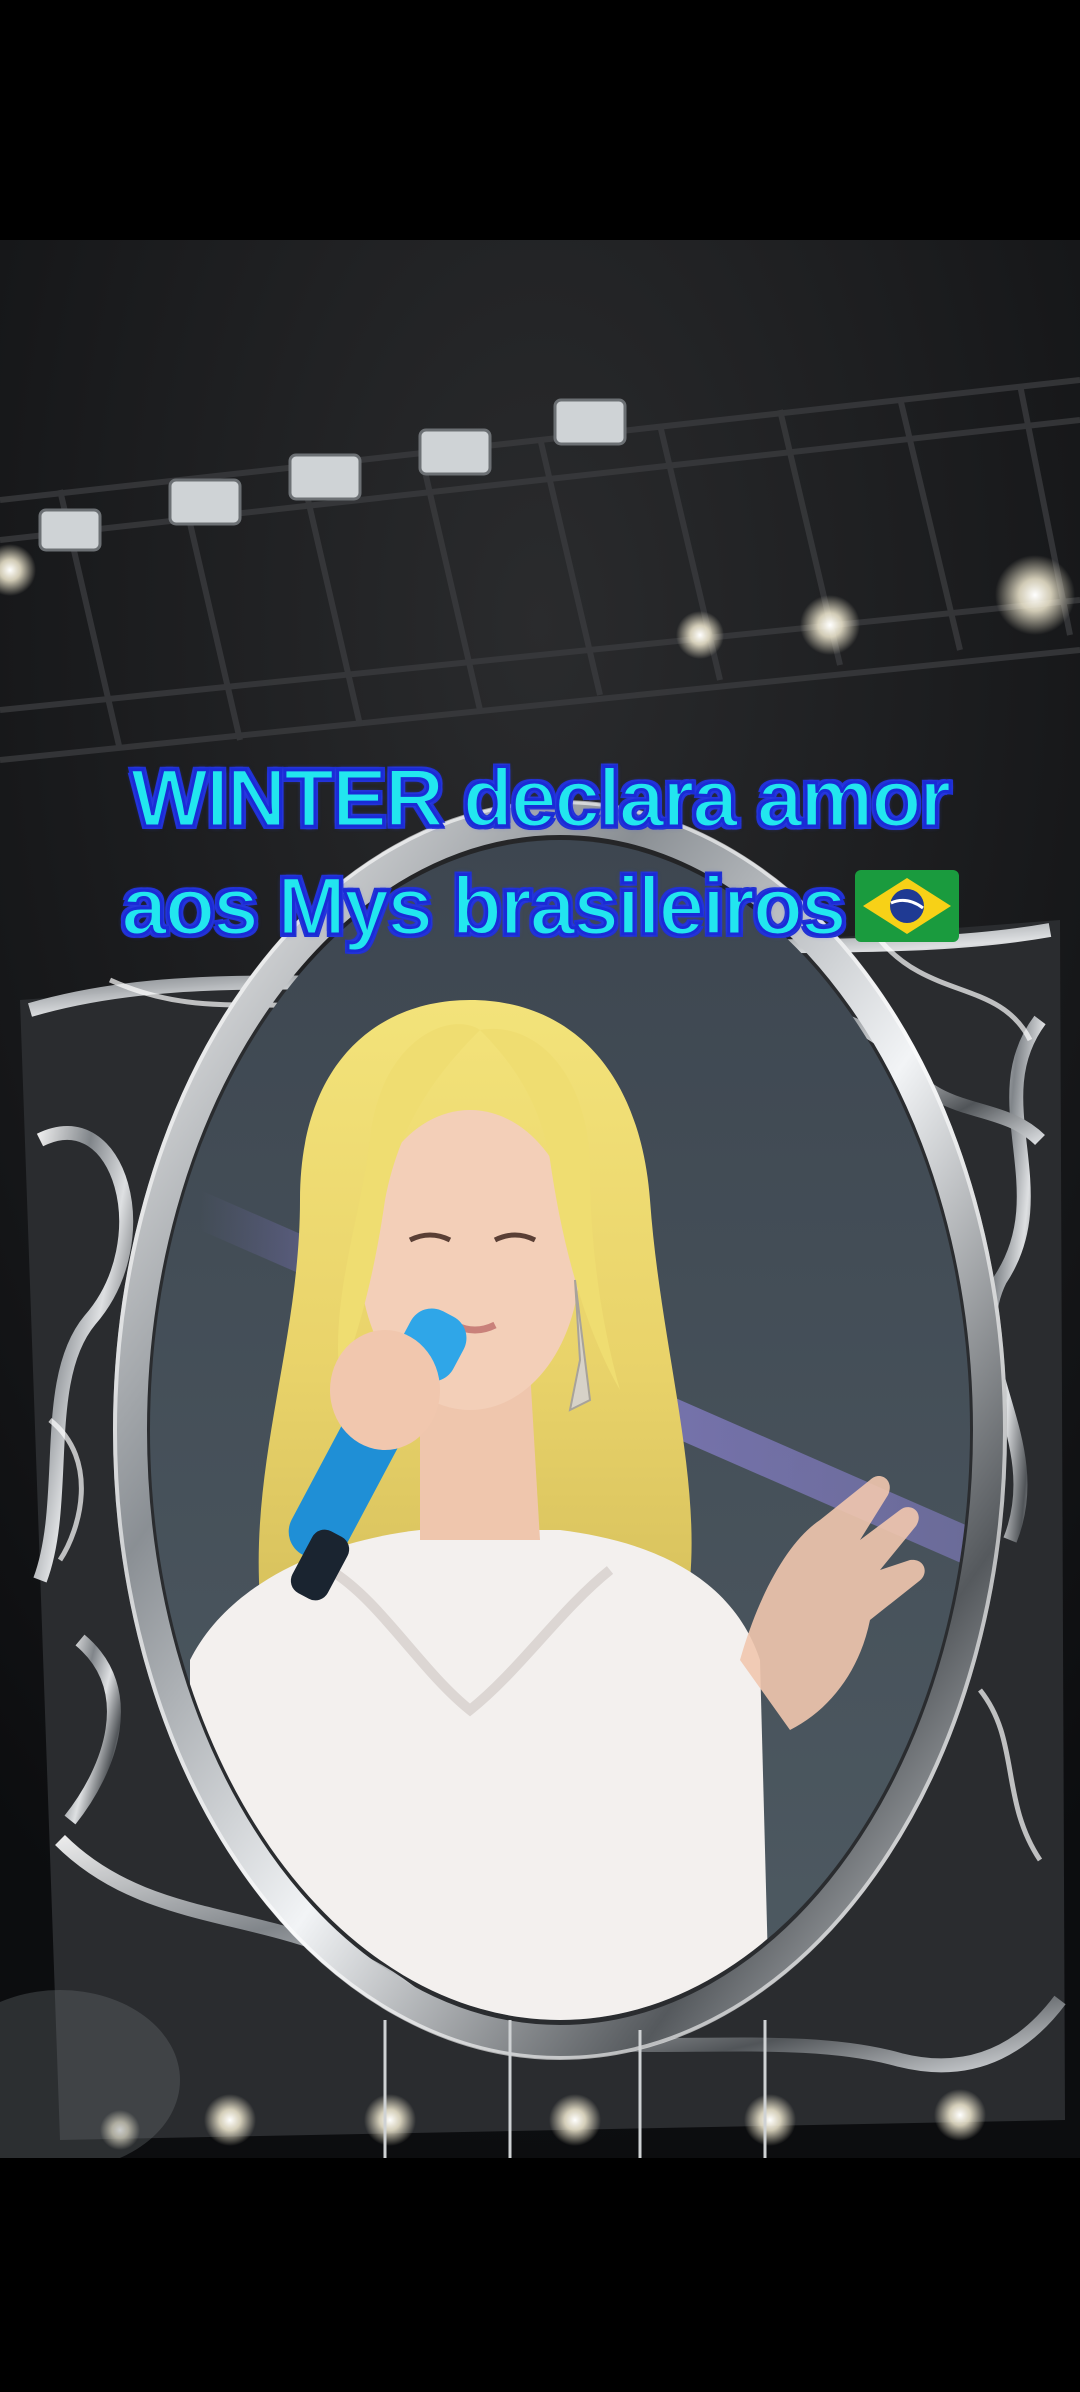 The width and height of the screenshot is (1080, 2392). What do you see at coordinates (540, 2275) in the screenshot?
I see `letterbox-bottom` at bounding box center [540, 2275].